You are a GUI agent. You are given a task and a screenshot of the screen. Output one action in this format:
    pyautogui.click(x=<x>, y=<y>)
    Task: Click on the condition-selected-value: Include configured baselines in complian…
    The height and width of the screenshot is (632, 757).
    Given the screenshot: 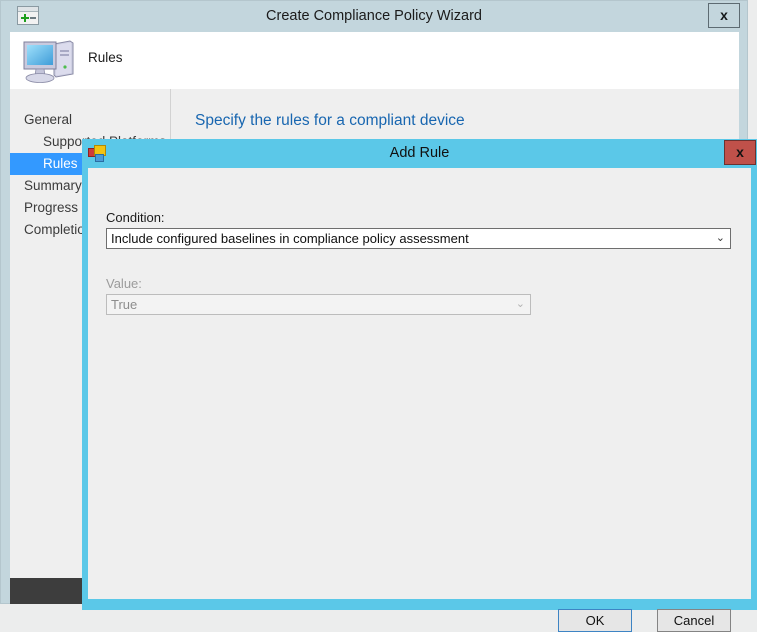 What is the action you would take?
    pyautogui.click(x=290, y=238)
    